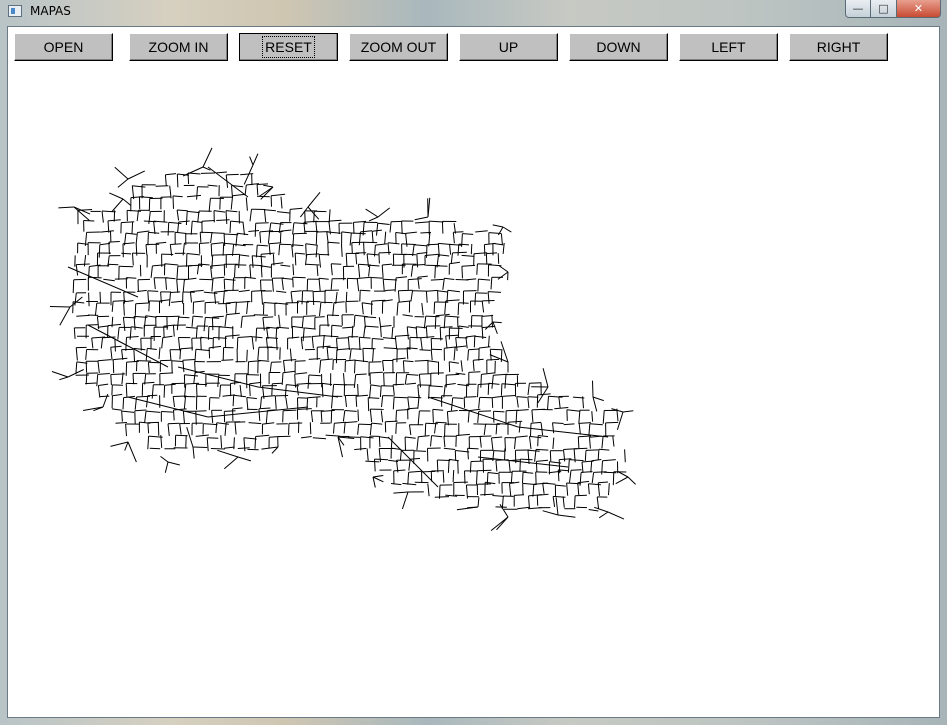  Describe the element at coordinates (508, 47) in the screenshot. I see `up-button: UP` at that location.